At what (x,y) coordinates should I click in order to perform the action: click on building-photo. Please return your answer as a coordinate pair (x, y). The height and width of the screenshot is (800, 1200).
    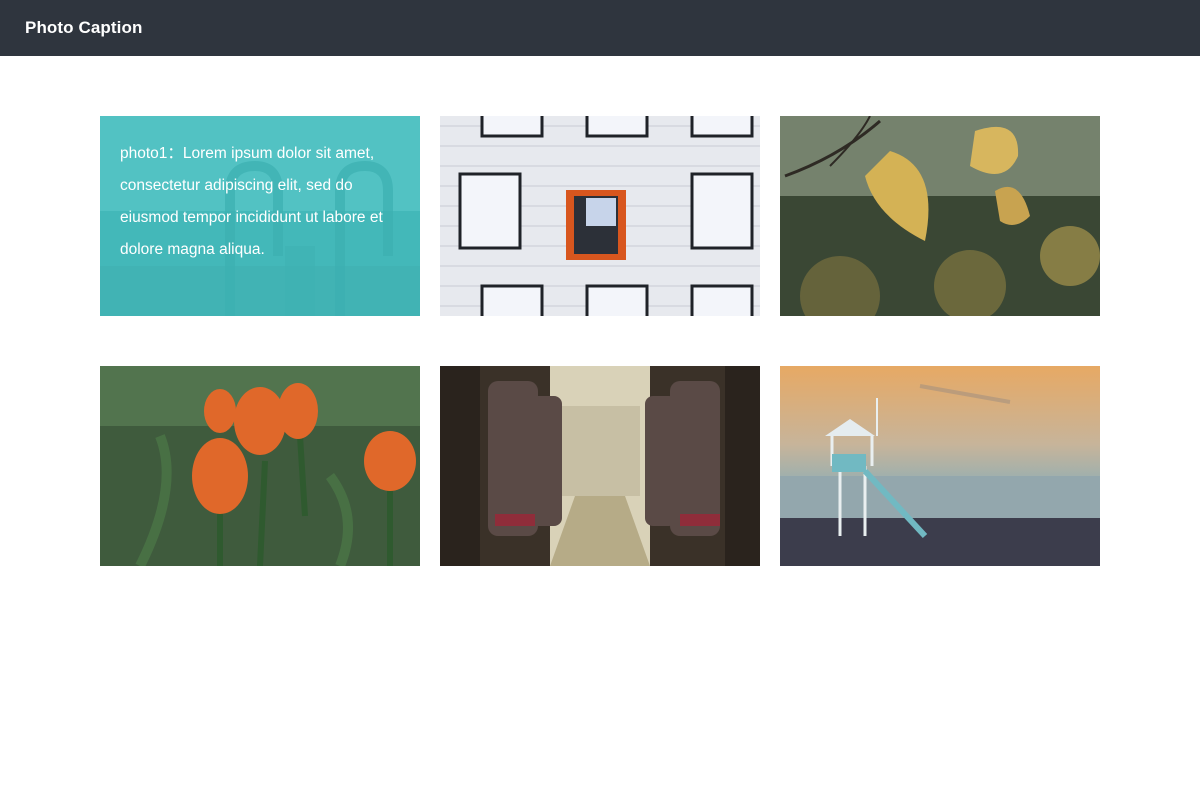
    Looking at the image, I should click on (600, 216).